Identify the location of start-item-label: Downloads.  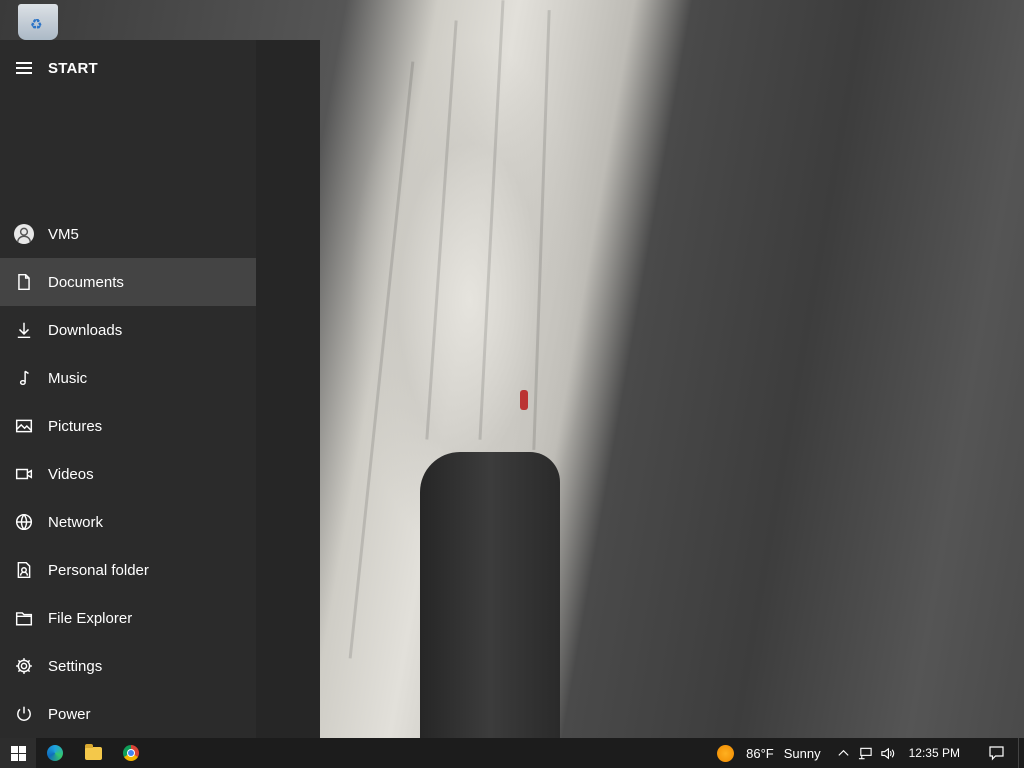
(85, 330).